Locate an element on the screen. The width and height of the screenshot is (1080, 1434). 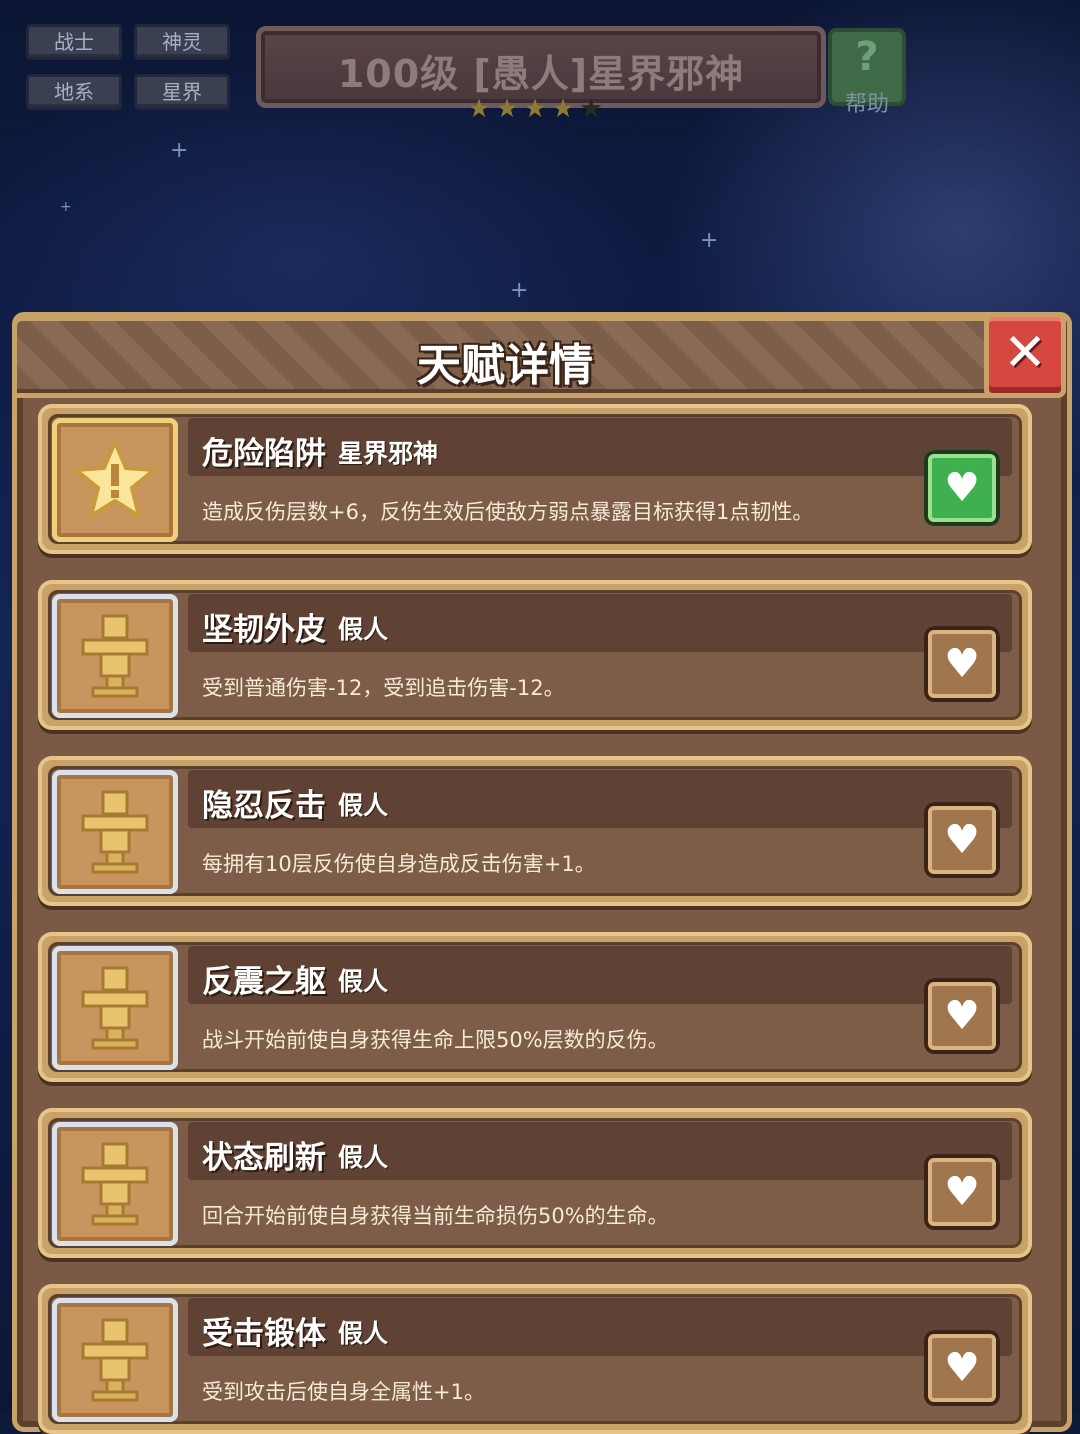
talent-card-body: 受击锻体 假人受到攻击后使自身全属性+1。 ♥ is located at coordinates (535, 1359).